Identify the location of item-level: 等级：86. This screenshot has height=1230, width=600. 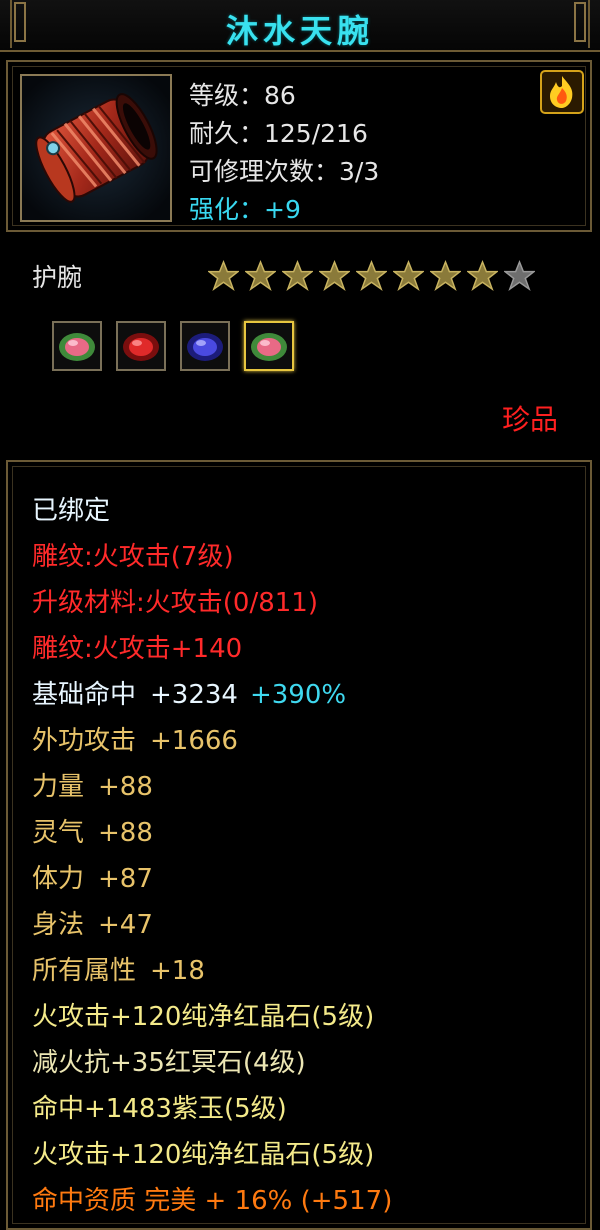
(242, 95).